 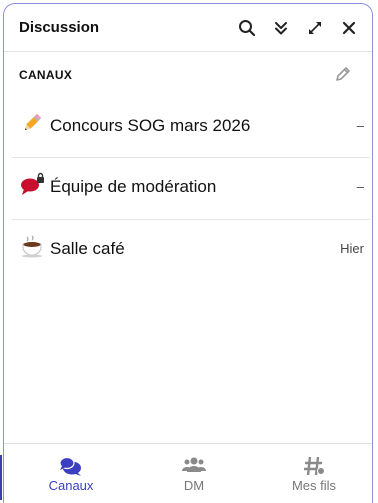 What do you see at coordinates (32, 184) in the screenshot?
I see `speech-bubble-lock-icon` at bounding box center [32, 184].